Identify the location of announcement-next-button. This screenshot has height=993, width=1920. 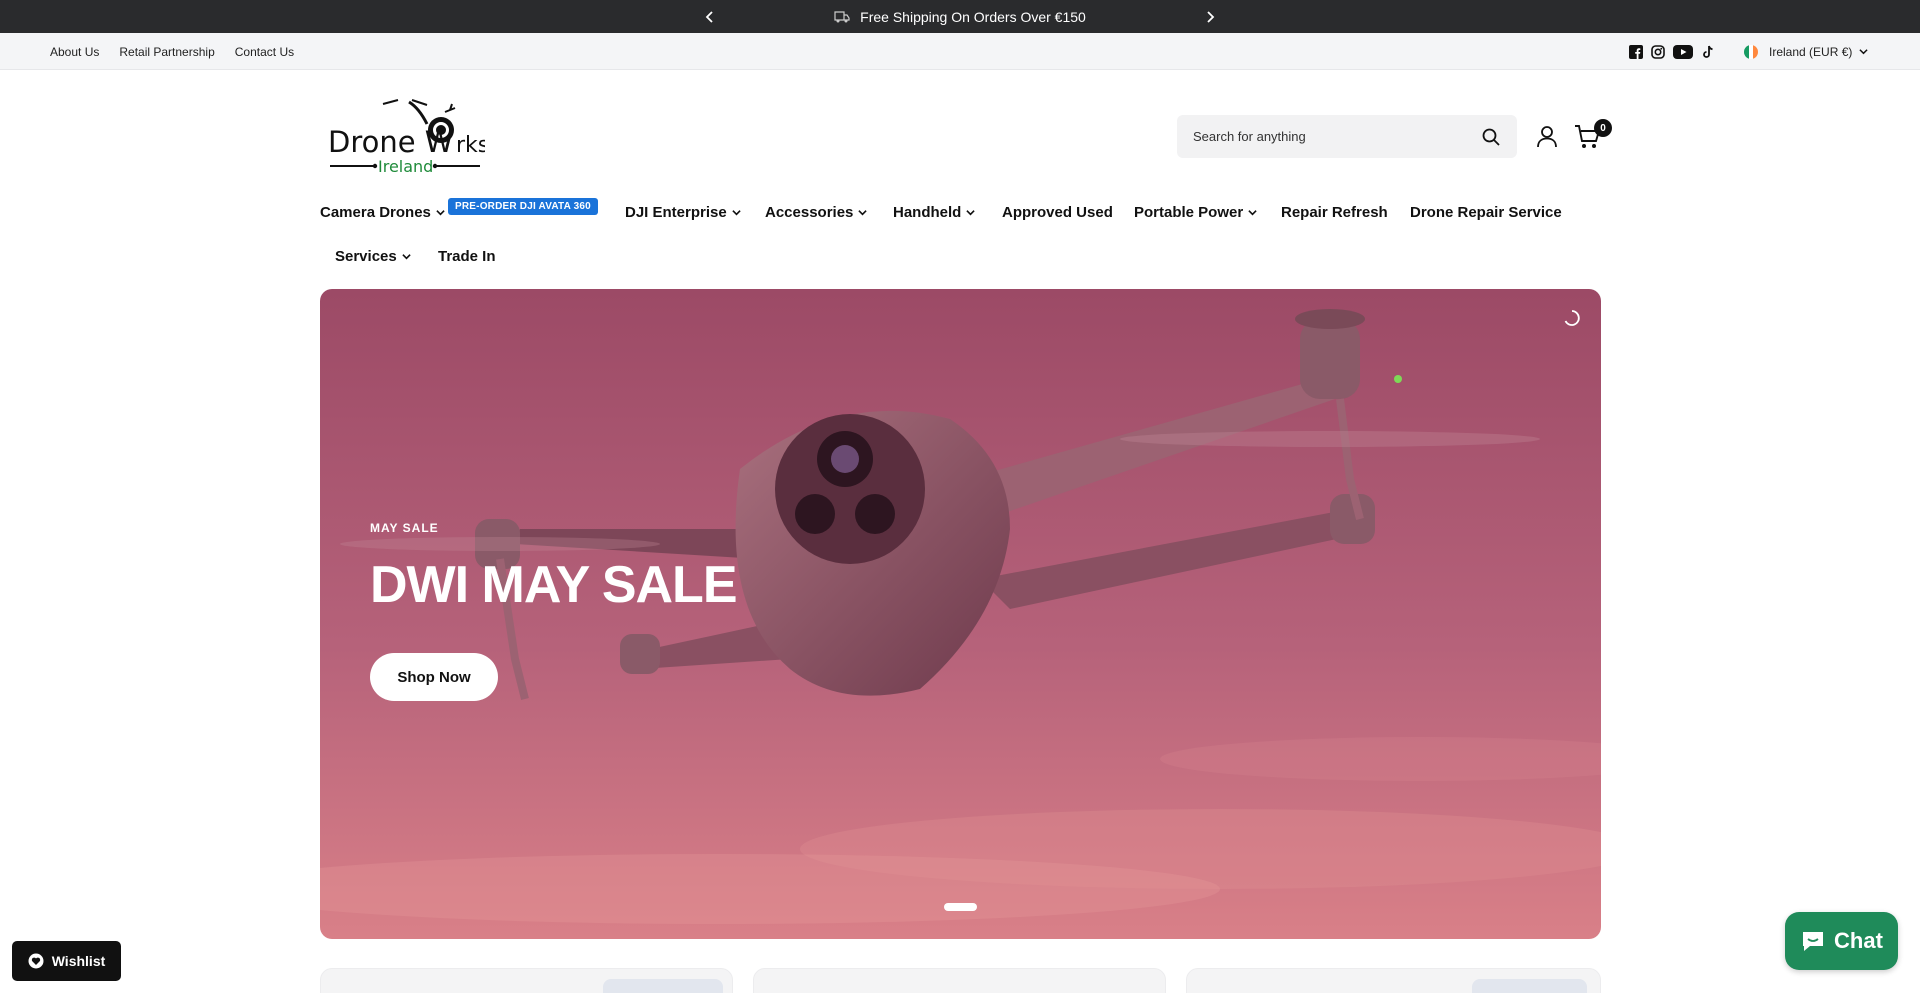
(1210, 17).